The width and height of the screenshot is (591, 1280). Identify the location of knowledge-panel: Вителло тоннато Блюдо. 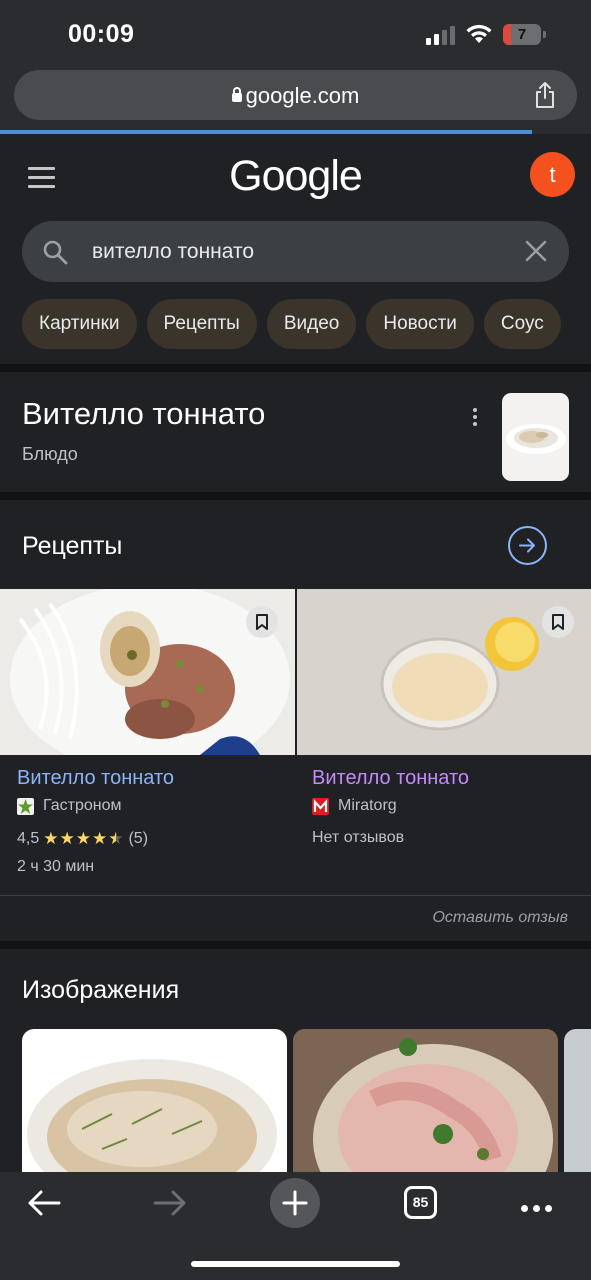
(295, 432).